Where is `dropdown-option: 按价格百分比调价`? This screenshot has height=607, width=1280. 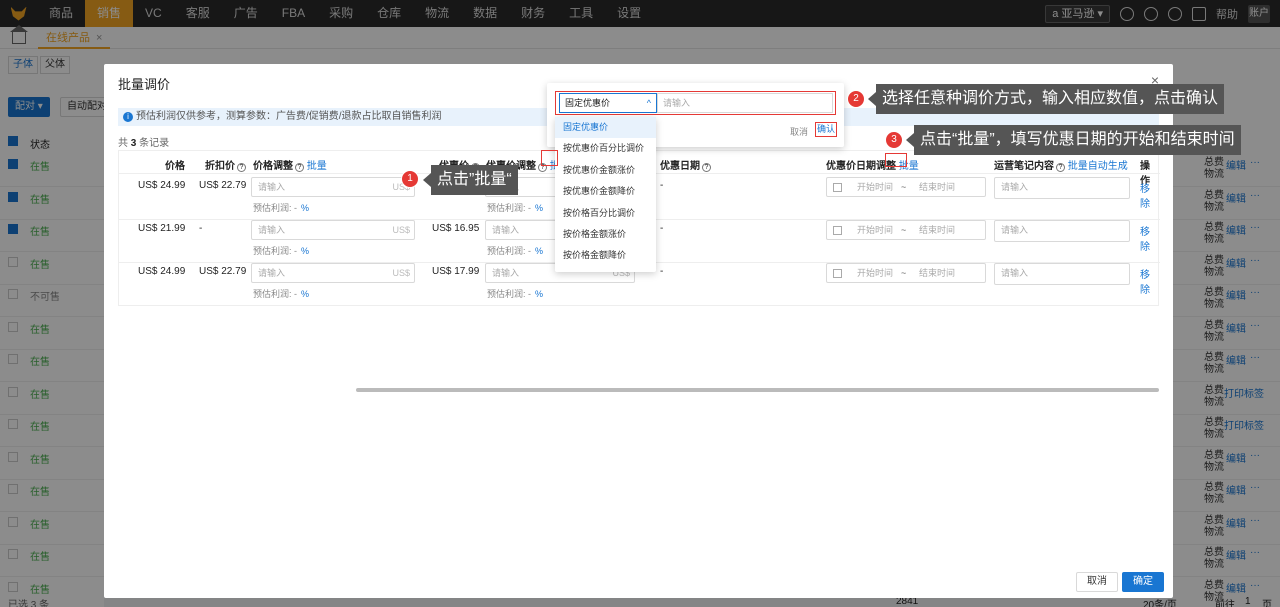 dropdown-option: 按价格百分比调价 is located at coordinates (605, 213).